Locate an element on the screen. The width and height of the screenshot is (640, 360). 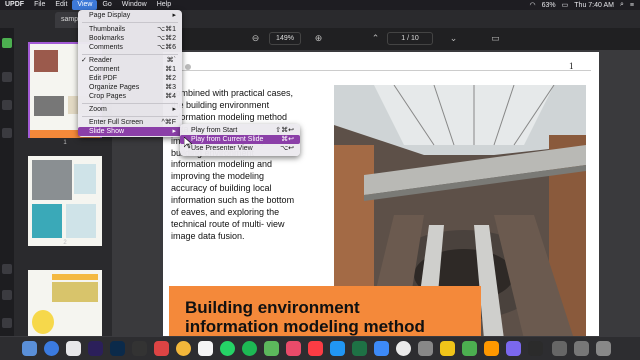
page-down-icon: ⌄ is located at coordinates (453, 38).